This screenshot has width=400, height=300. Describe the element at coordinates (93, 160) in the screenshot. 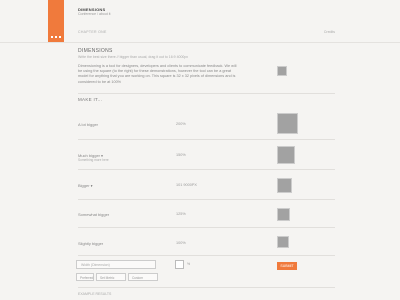

I see `row-sublabel: Something more here` at that location.